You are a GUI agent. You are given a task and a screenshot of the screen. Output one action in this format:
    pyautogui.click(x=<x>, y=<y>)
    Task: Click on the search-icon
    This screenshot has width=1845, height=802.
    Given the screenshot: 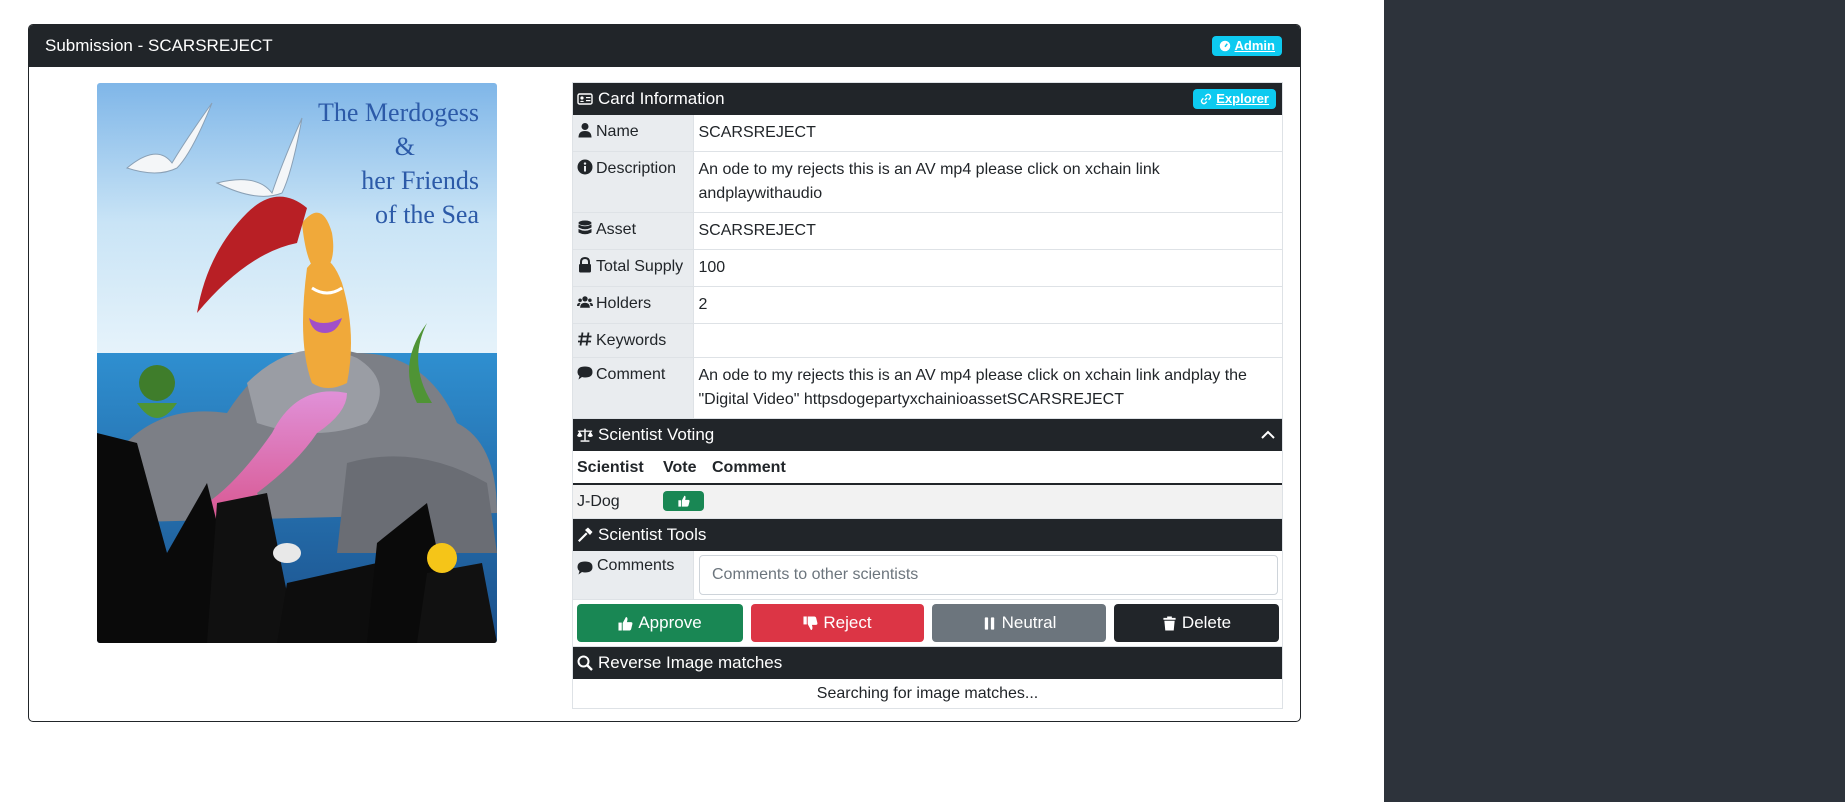 What is the action you would take?
    pyautogui.click(x=585, y=663)
    